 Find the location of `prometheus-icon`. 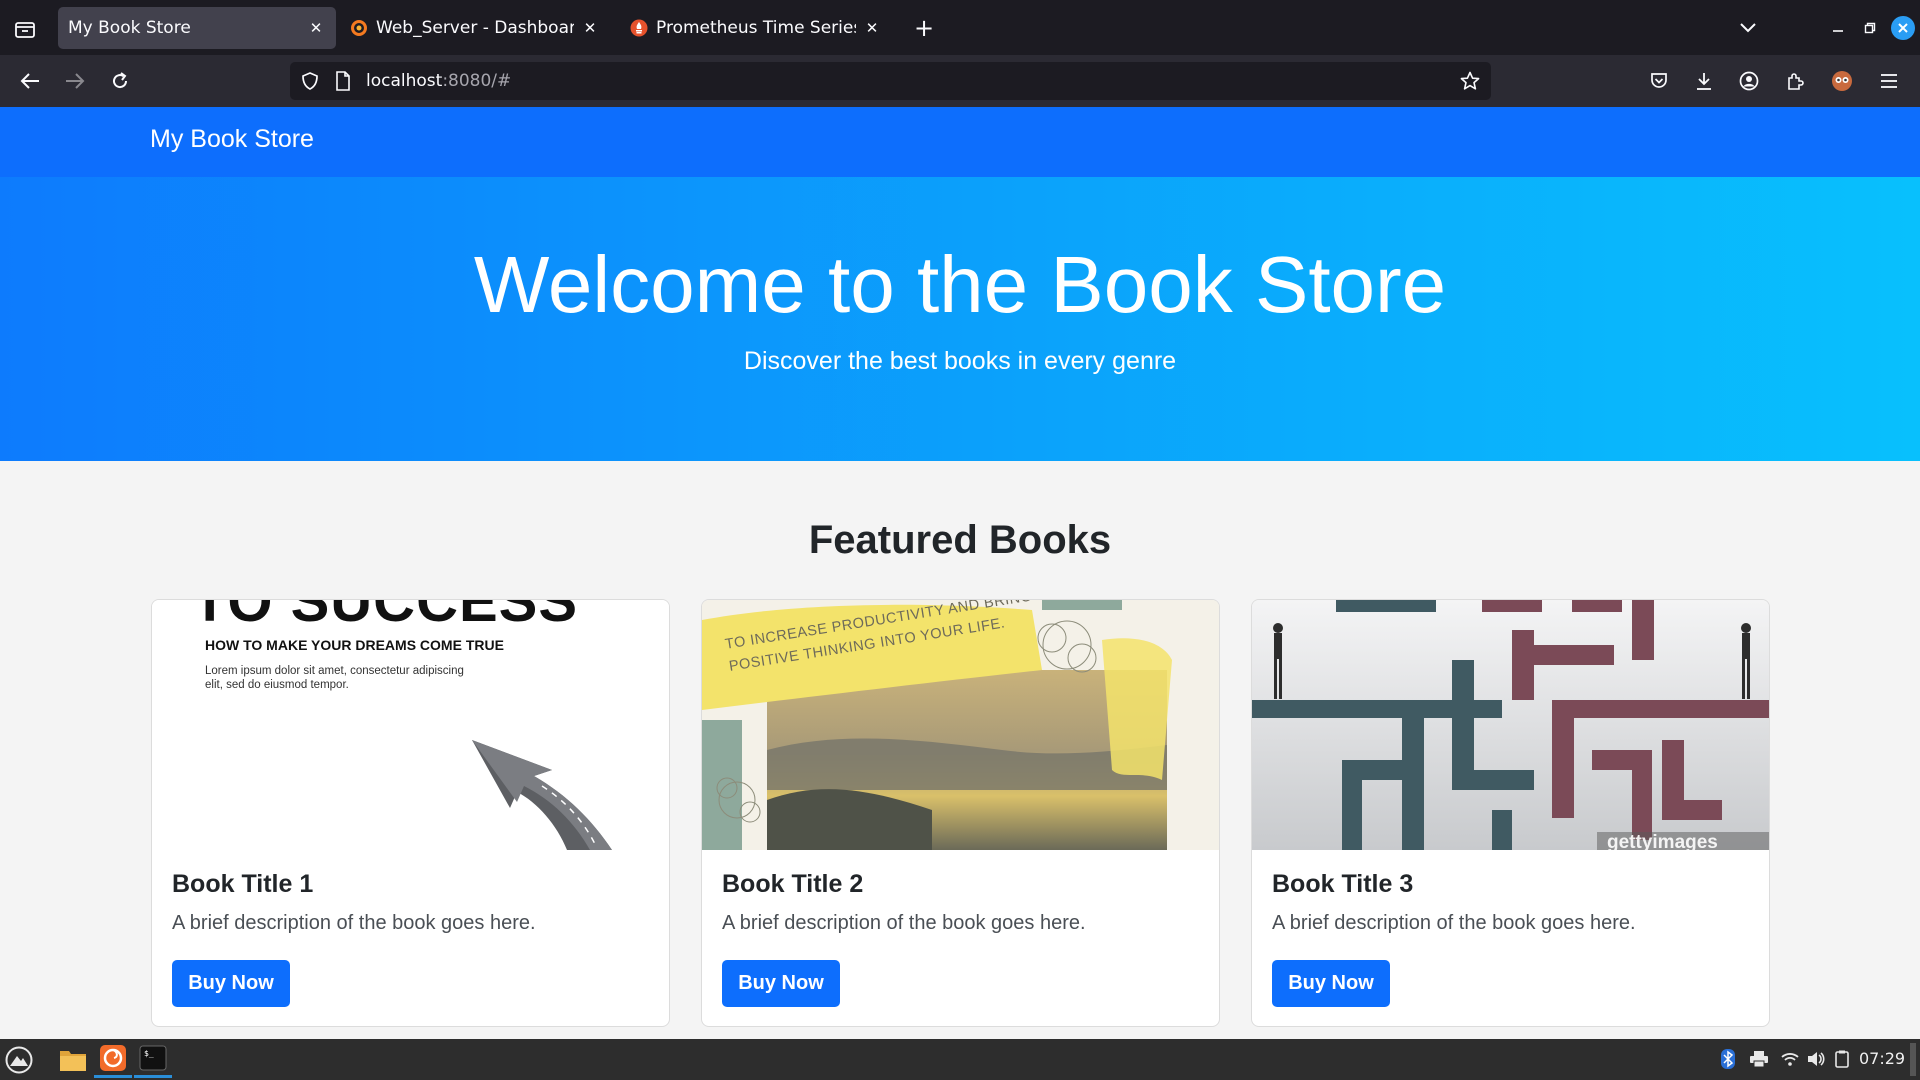

prometheus-icon is located at coordinates (639, 28).